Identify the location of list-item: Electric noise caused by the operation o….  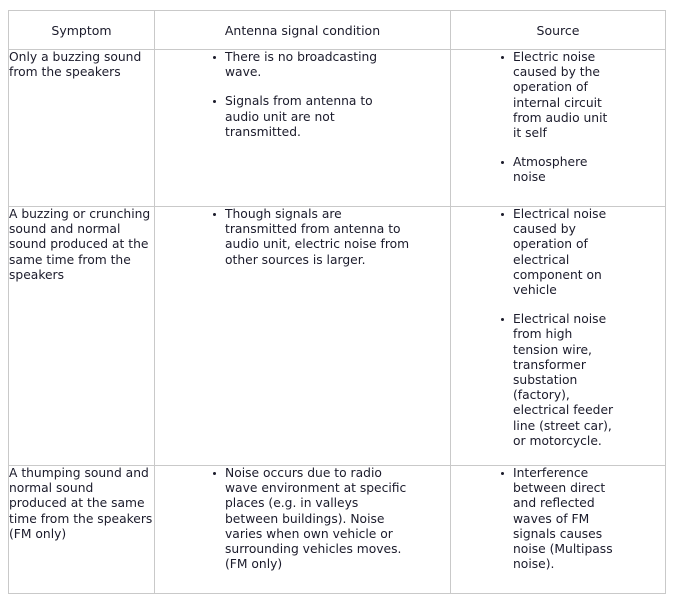
(573, 95).